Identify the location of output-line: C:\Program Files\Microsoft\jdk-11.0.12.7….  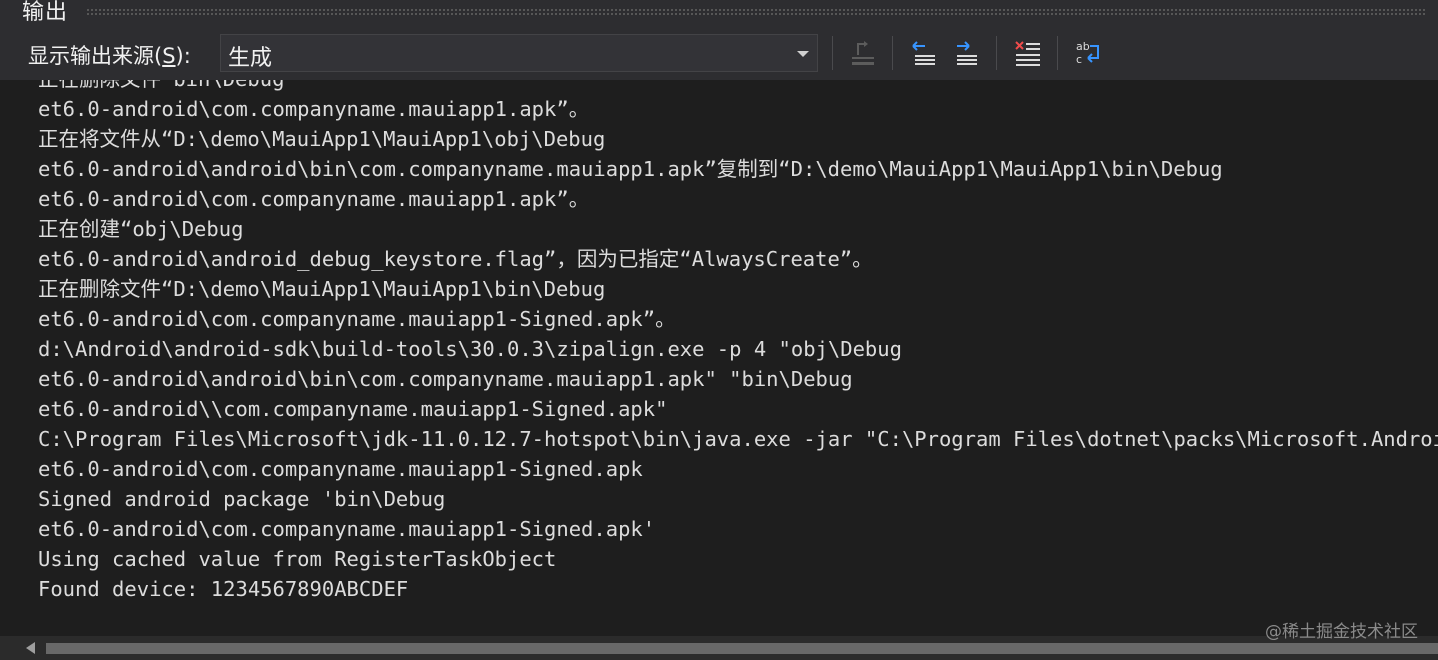
(738, 439).